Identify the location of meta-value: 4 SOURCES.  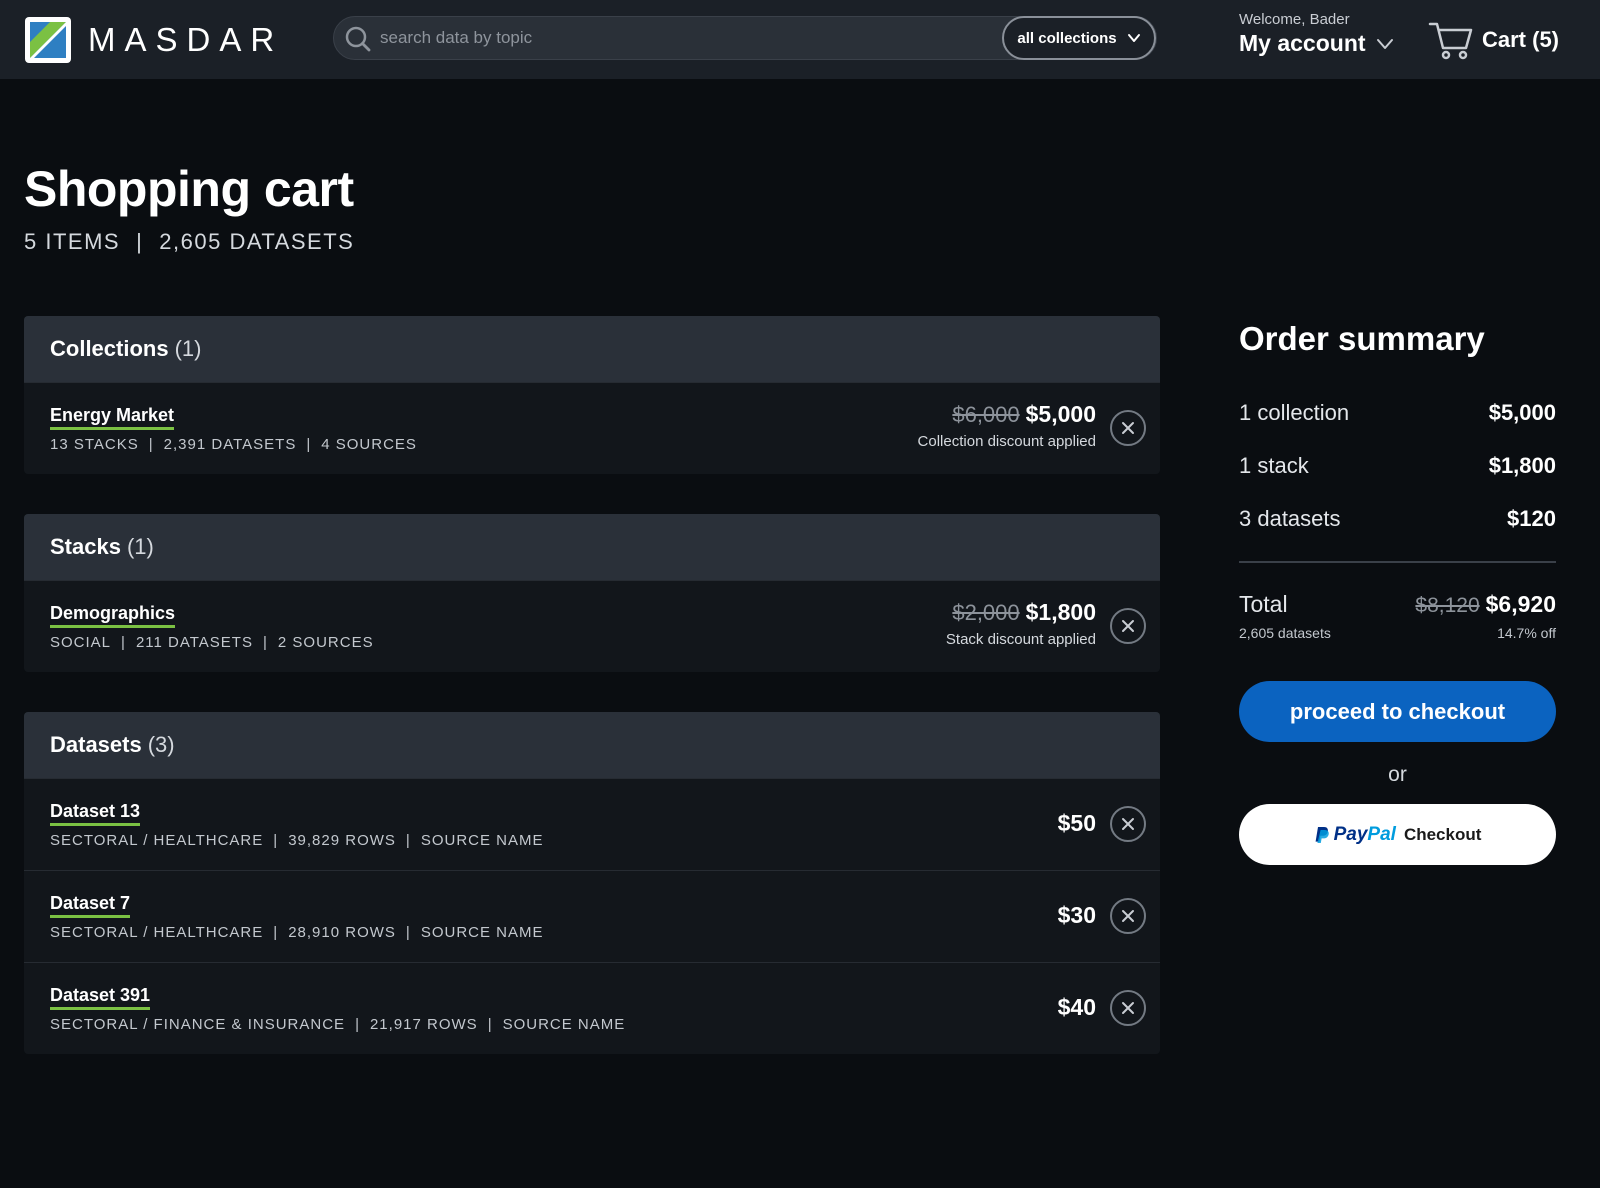
(369, 444).